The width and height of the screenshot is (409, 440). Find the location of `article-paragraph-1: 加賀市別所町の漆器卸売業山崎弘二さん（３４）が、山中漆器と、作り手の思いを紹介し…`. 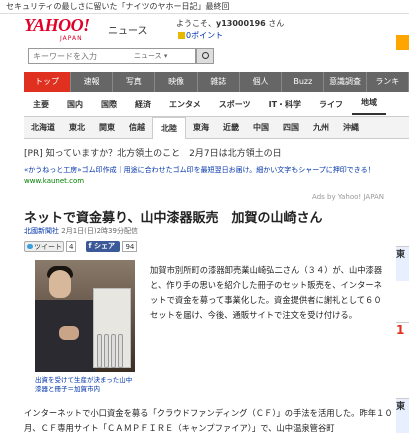

article-paragraph-1: 加賀市別所町の漆器卸売業山崎弘二さん（３４）が、山中漆器と、作り手の思いを紹介し… is located at coordinates (266, 292).